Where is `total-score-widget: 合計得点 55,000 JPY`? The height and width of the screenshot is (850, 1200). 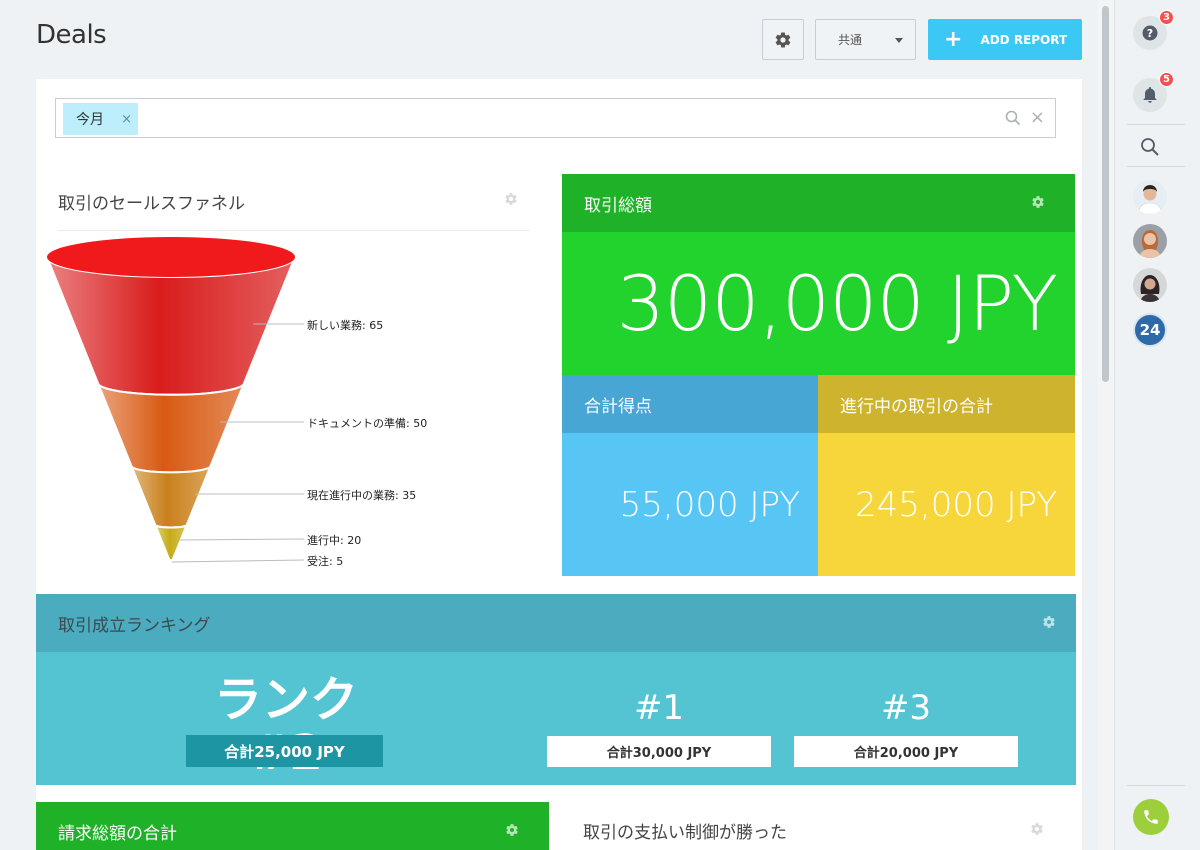 total-score-widget: 合計得点 55,000 JPY is located at coordinates (690, 475).